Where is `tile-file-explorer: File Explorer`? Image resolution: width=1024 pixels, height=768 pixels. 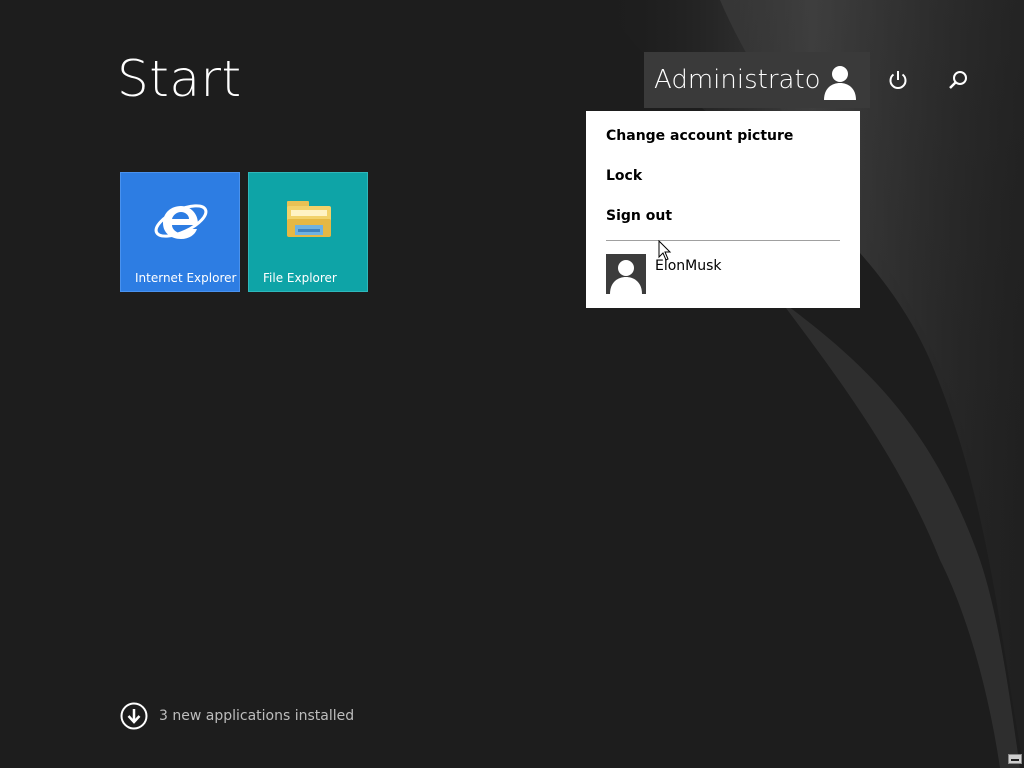 tile-file-explorer: File Explorer is located at coordinates (308, 232).